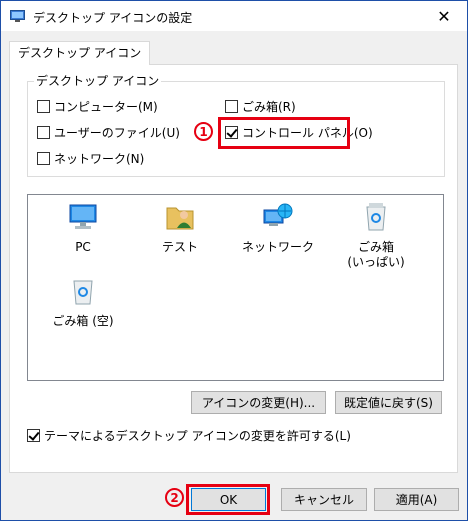  What do you see at coordinates (83, 321) in the screenshot?
I see `icon-label: ごみ箱 (空)` at bounding box center [83, 321].